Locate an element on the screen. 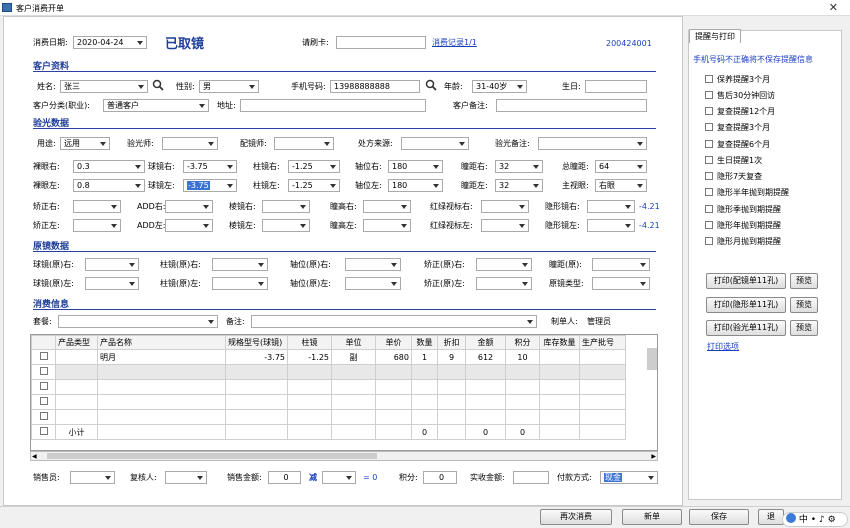 This screenshot has width=850, height=528. cyl-right-select: -1.25 is located at coordinates (314, 166).